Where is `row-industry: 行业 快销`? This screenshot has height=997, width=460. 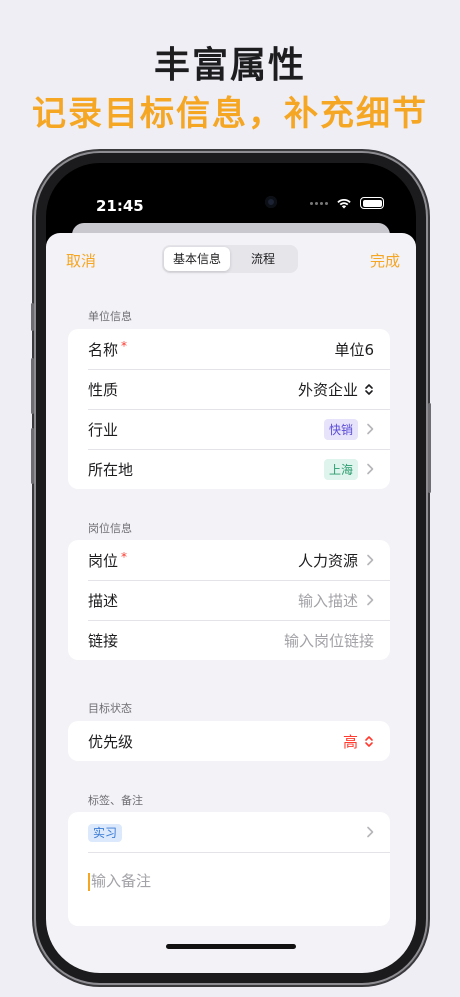 row-industry: 行业 快销 is located at coordinates (229, 429).